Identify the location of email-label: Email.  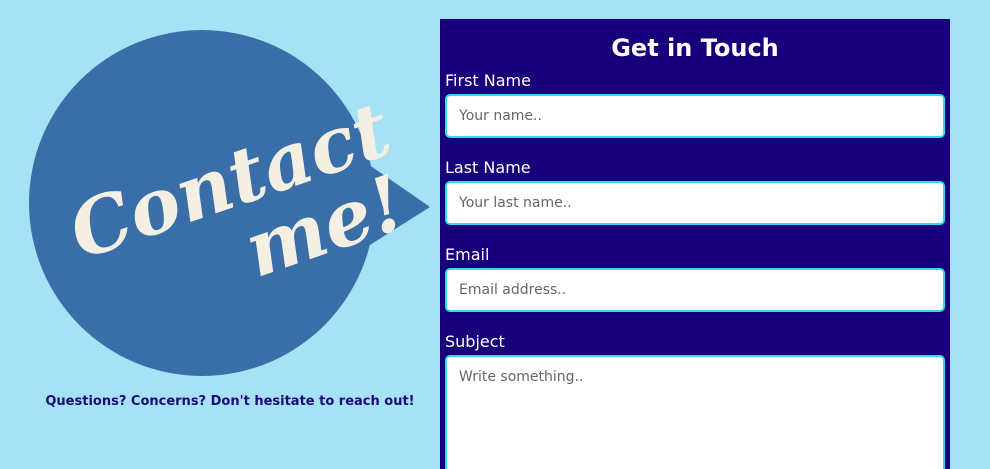
(467, 254).